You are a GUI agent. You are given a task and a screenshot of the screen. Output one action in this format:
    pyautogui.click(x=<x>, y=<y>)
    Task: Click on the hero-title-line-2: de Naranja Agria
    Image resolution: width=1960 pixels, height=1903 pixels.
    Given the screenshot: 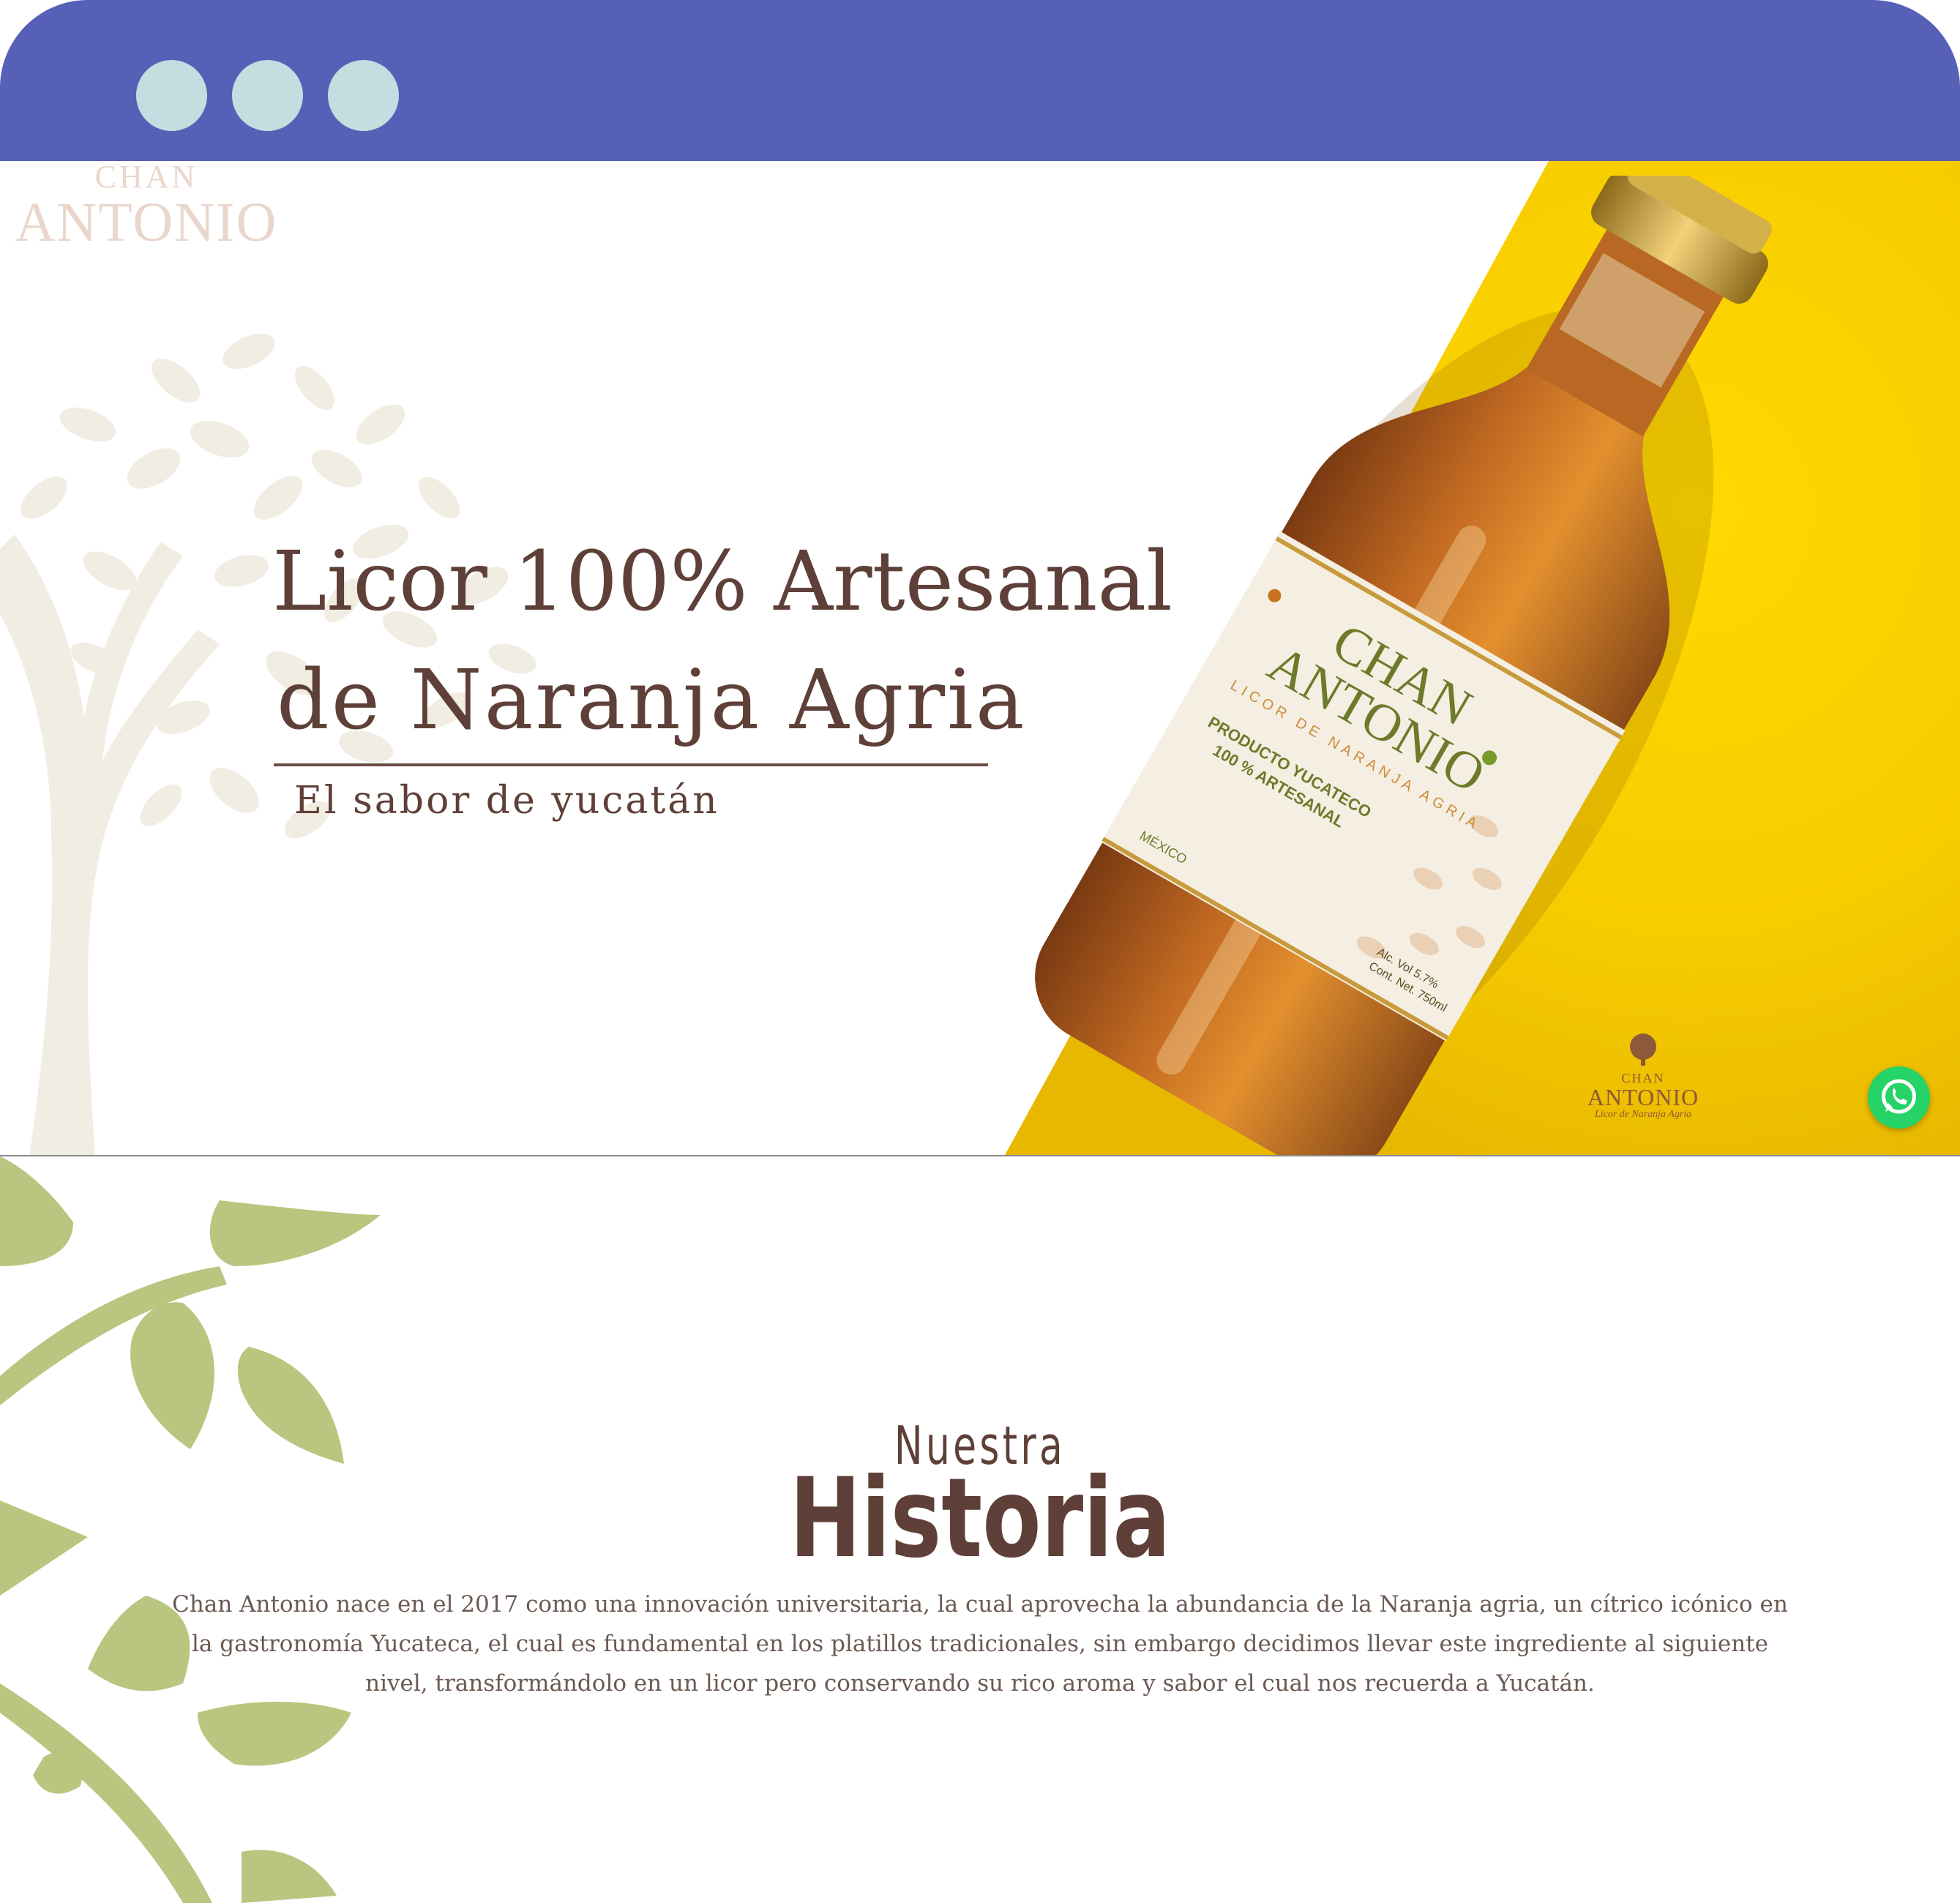 What is the action you would take?
    pyautogui.click(x=652, y=701)
    